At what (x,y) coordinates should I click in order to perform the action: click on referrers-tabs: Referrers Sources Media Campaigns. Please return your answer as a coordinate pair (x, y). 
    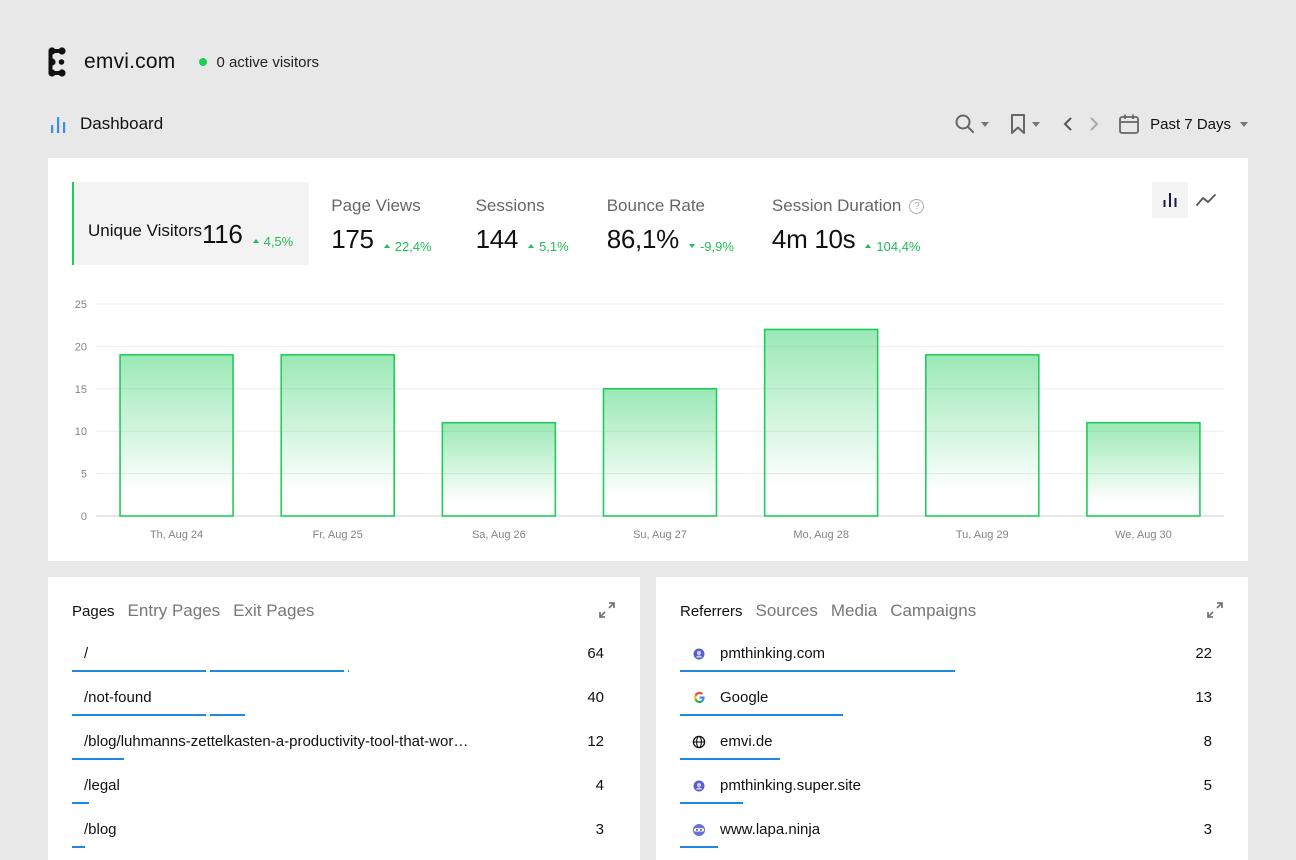
    Looking at the image, I should click on (834, 611).